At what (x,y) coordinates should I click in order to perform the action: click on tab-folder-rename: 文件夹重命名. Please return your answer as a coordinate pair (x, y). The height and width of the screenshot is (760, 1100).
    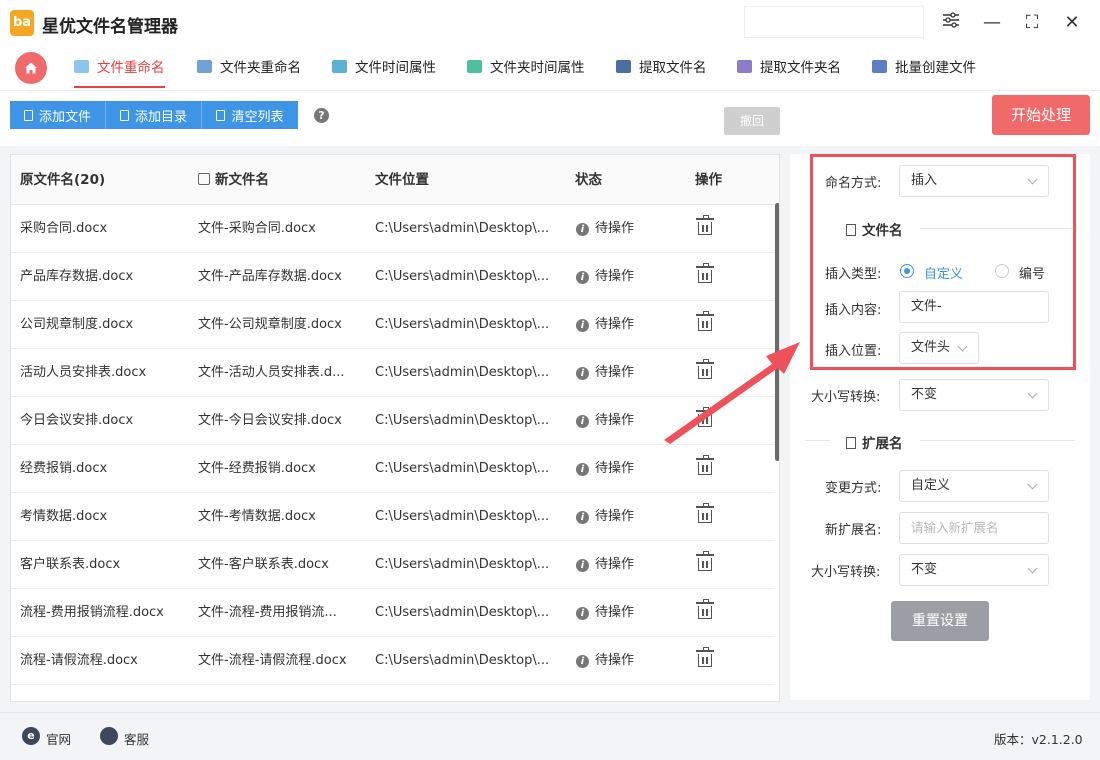
    Looking at the image, I should click on (249, 66).